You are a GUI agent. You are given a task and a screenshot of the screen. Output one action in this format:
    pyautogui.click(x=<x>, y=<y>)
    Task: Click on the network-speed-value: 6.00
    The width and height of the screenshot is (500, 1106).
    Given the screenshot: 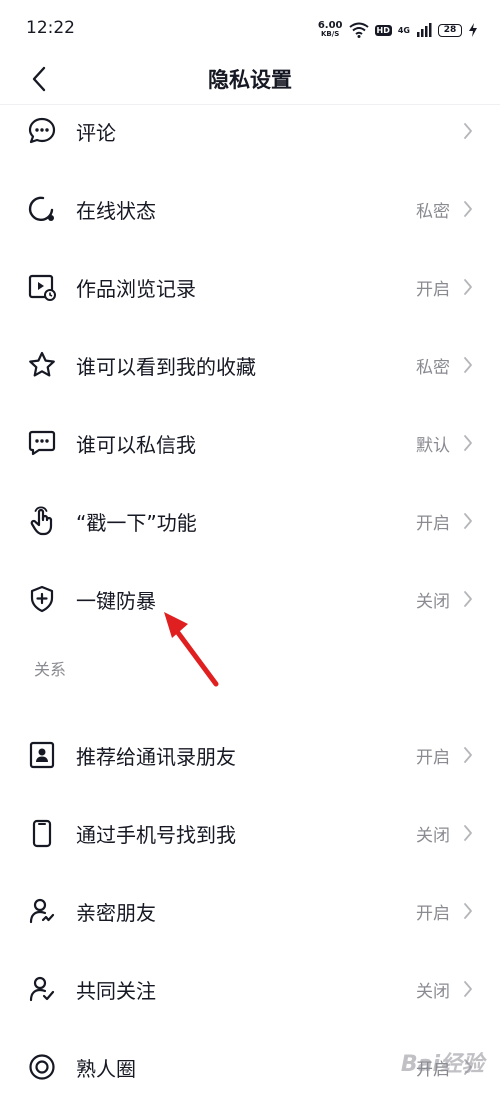 What is the action you would take?
    pyautogui.click(x=330, y=25)
    